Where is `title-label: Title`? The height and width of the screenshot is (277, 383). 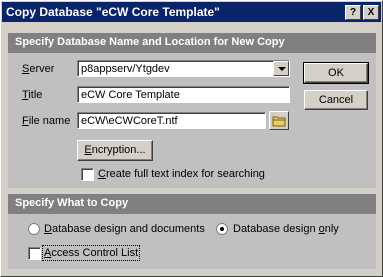
title-label: Title is located at coordinates (32, 95).